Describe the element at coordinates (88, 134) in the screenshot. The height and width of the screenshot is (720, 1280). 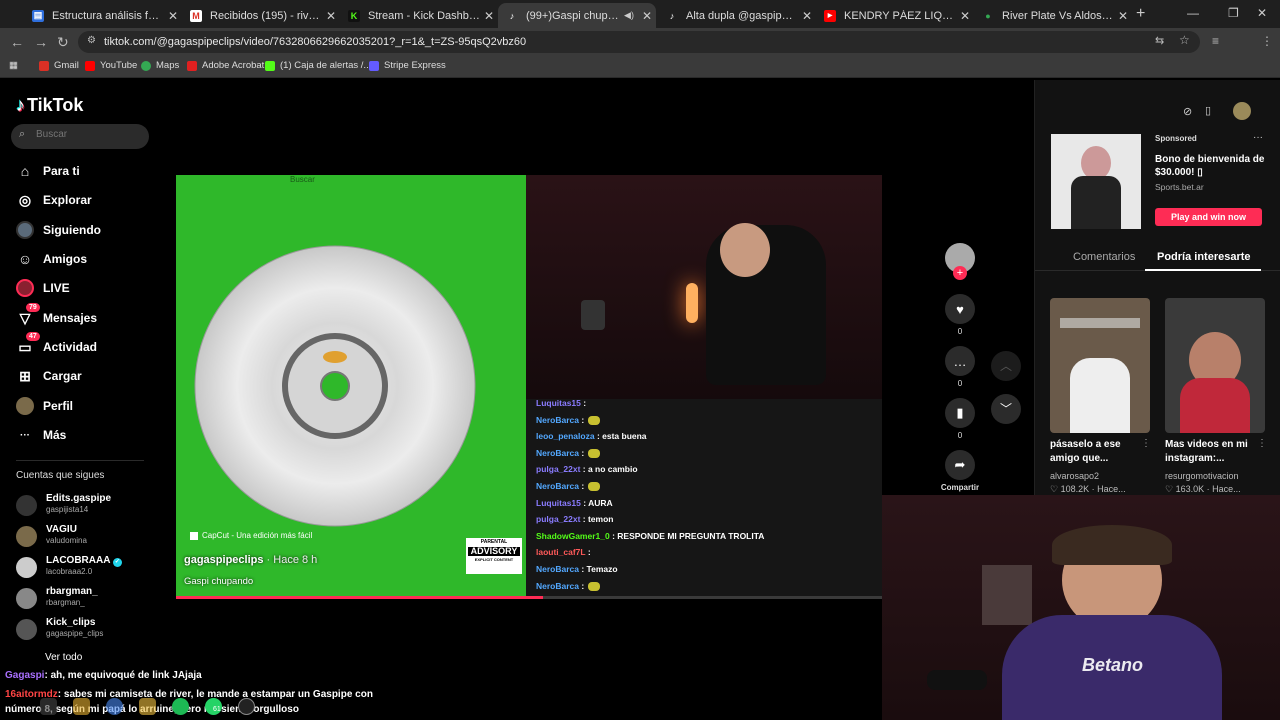
I see `search-input` at that location.